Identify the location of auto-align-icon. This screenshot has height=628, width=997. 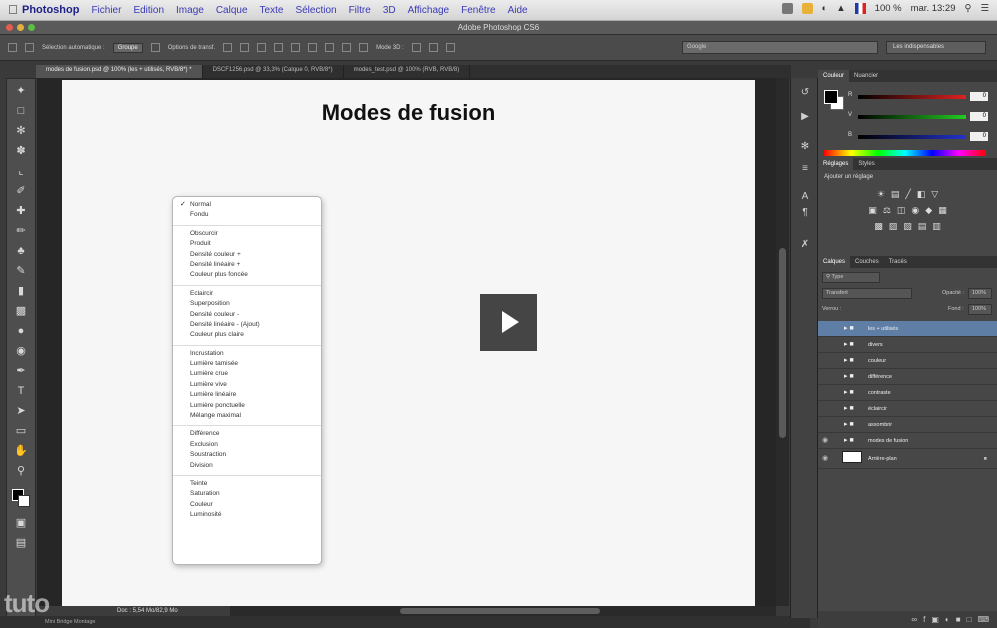
(364, 47).